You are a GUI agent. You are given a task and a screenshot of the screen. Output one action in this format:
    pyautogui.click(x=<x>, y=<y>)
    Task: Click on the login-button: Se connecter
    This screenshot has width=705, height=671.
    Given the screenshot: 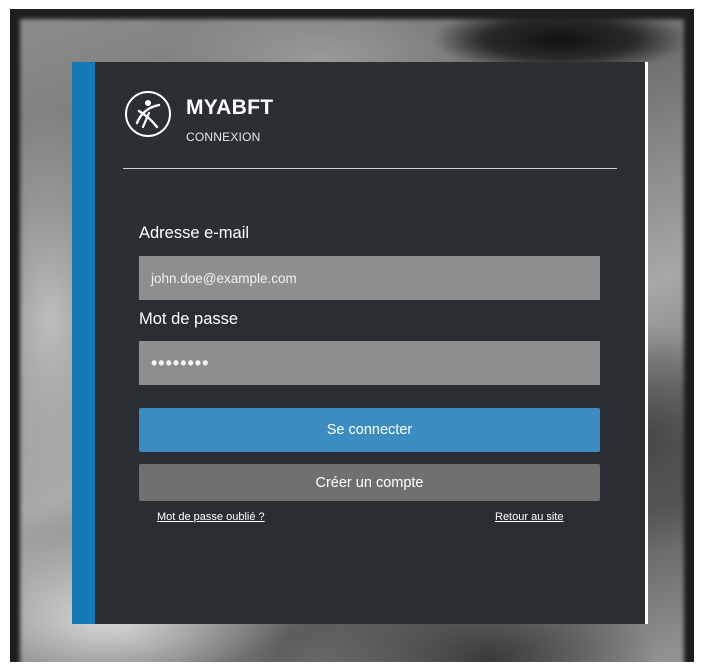 What is the action you would take?
    pyautogui.click(x=369, y=430)
    